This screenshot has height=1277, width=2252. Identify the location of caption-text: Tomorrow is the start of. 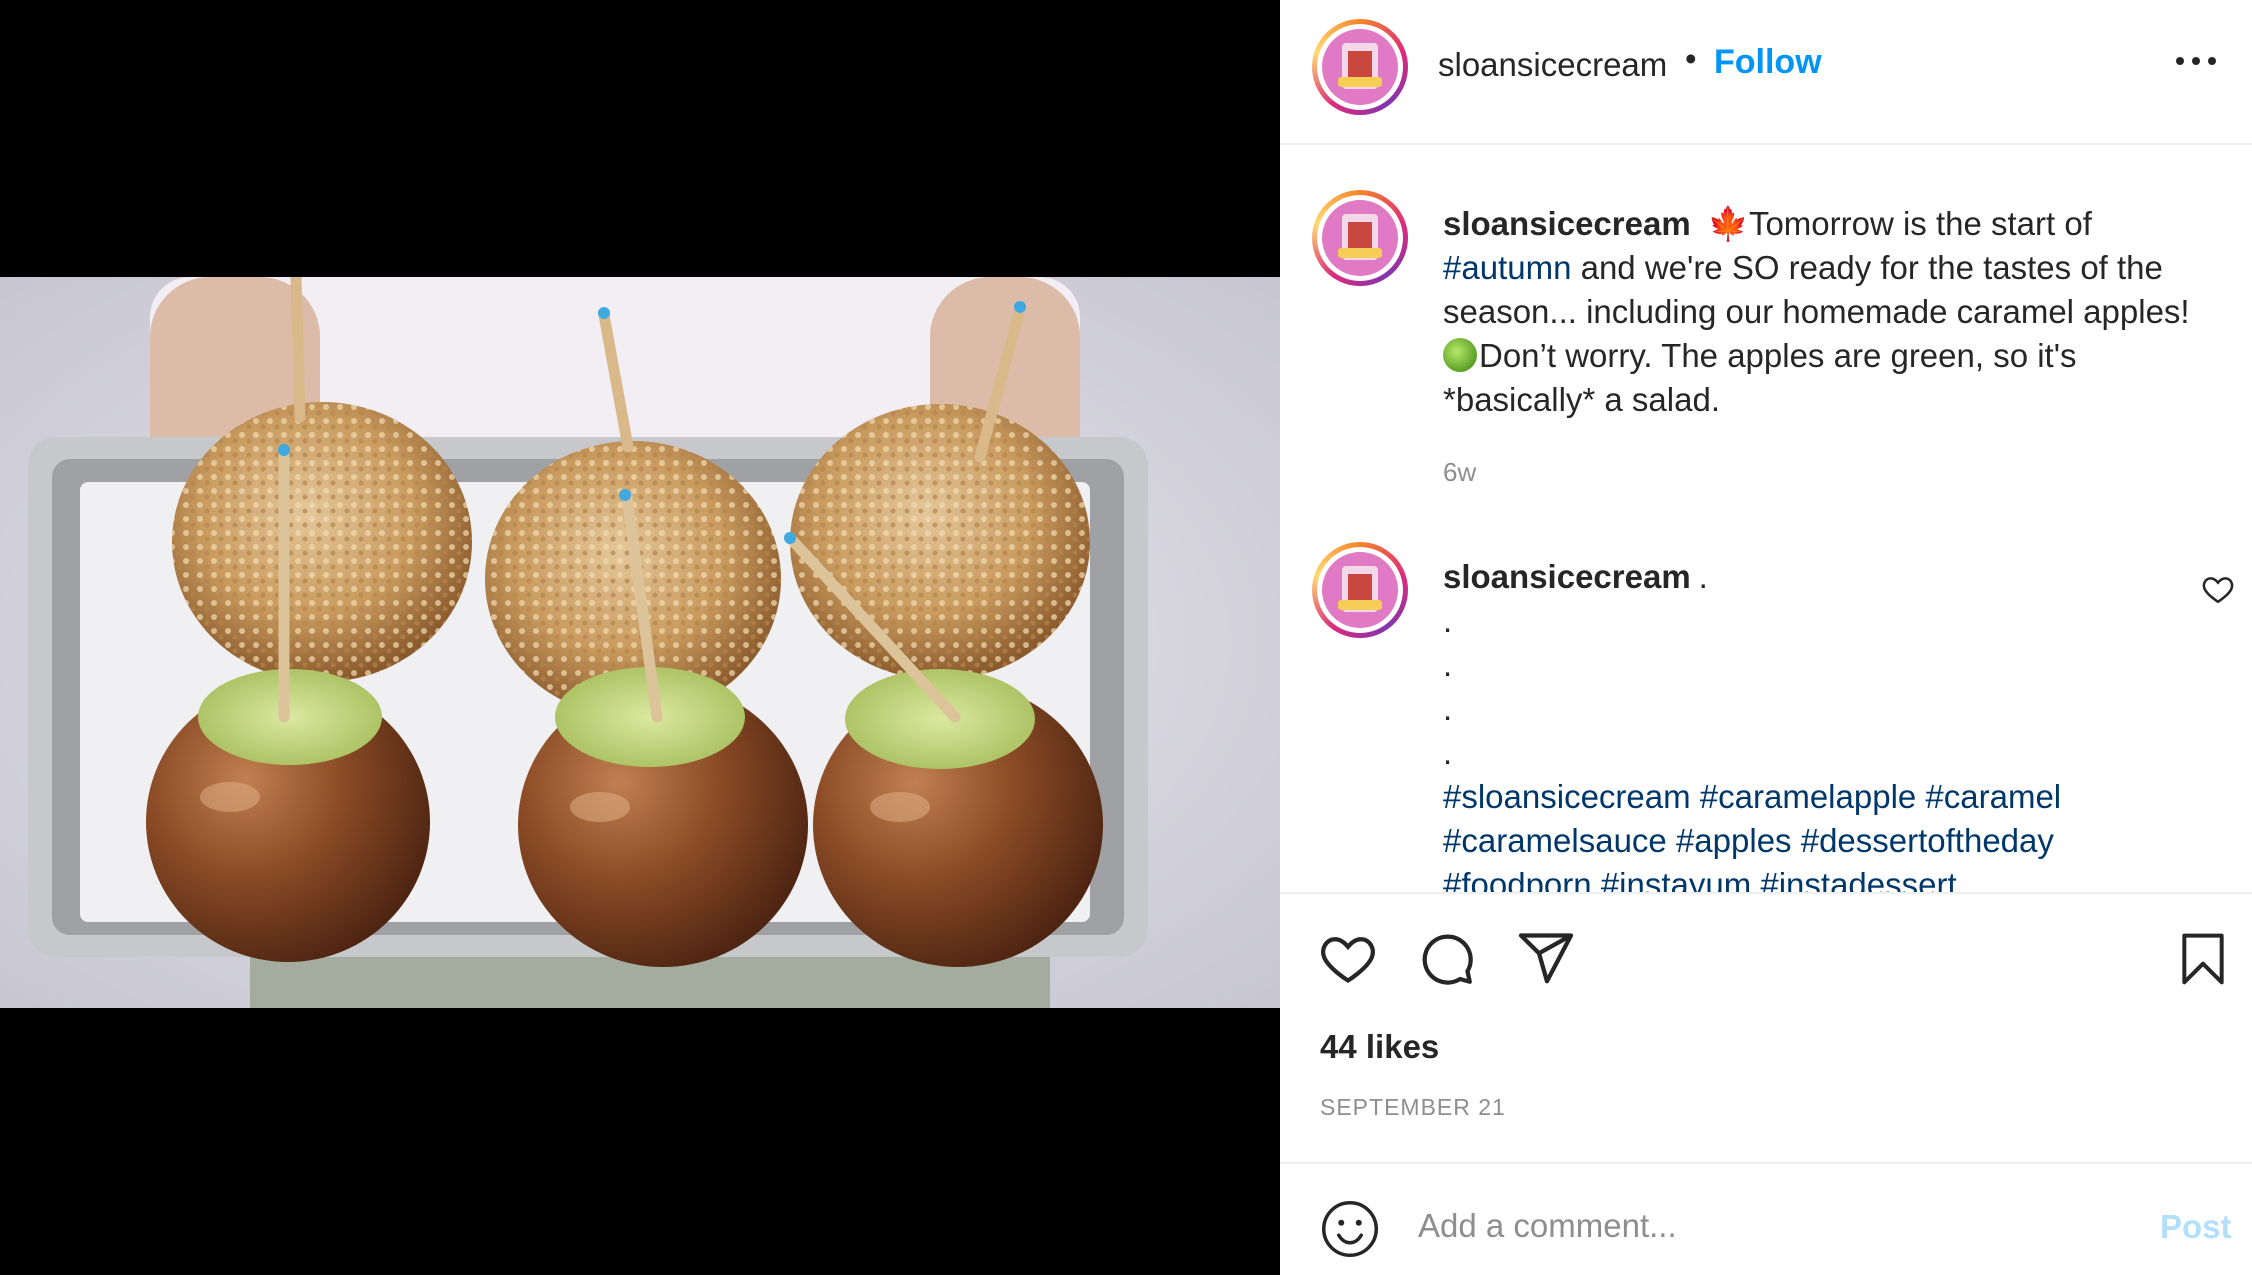
(1920, 223).